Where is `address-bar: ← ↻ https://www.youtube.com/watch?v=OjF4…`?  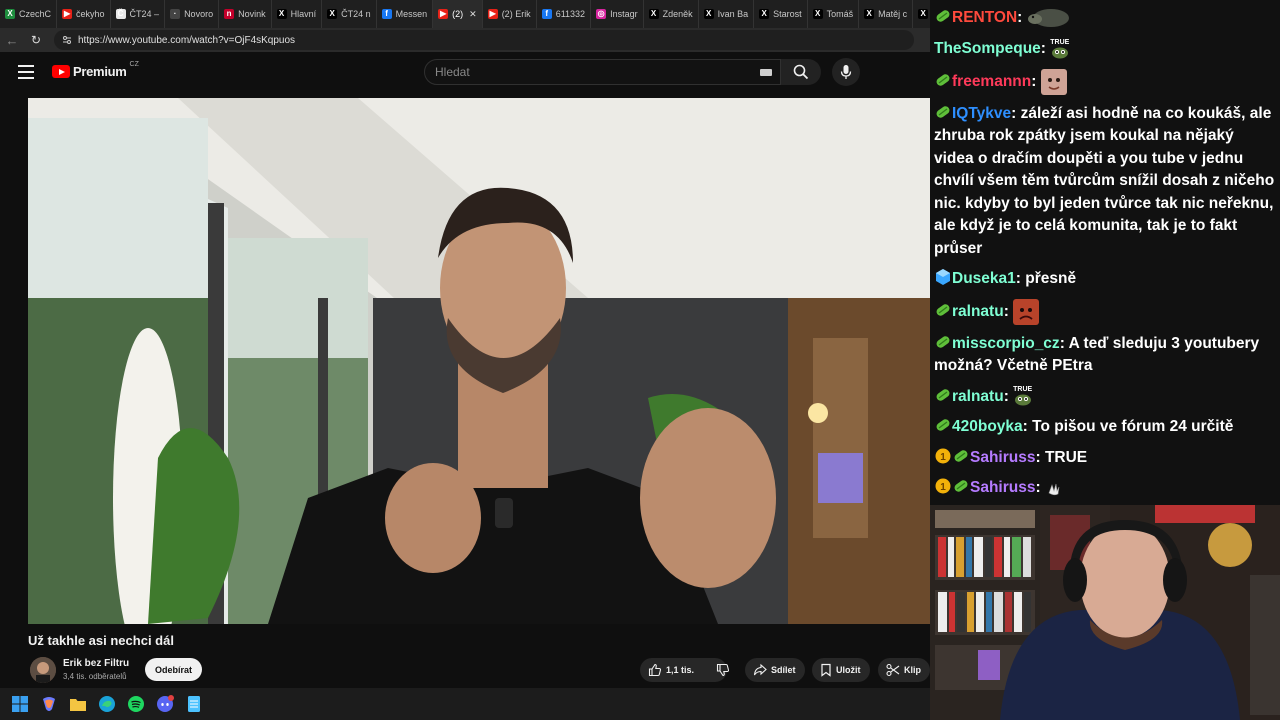
address-bar: ← ↻ https://www.youtube.com/watch?v=OjF4… is located at coordinates (465, 40).